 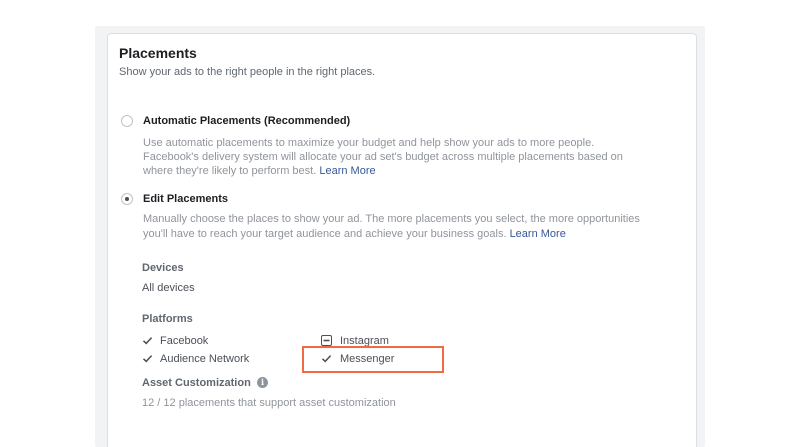 I want to click on automatic-placements-label: Automatic Placements (Recommended), so click(x=246, y=121).